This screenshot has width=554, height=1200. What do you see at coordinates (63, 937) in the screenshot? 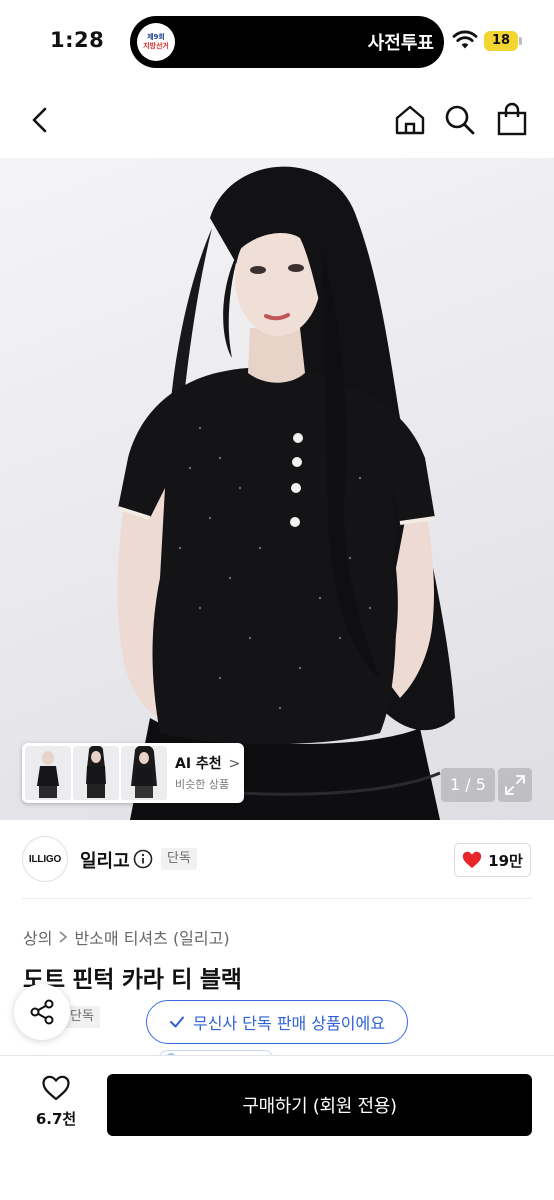
I see `chevron-right-icon` at bounding box center [63, 937].